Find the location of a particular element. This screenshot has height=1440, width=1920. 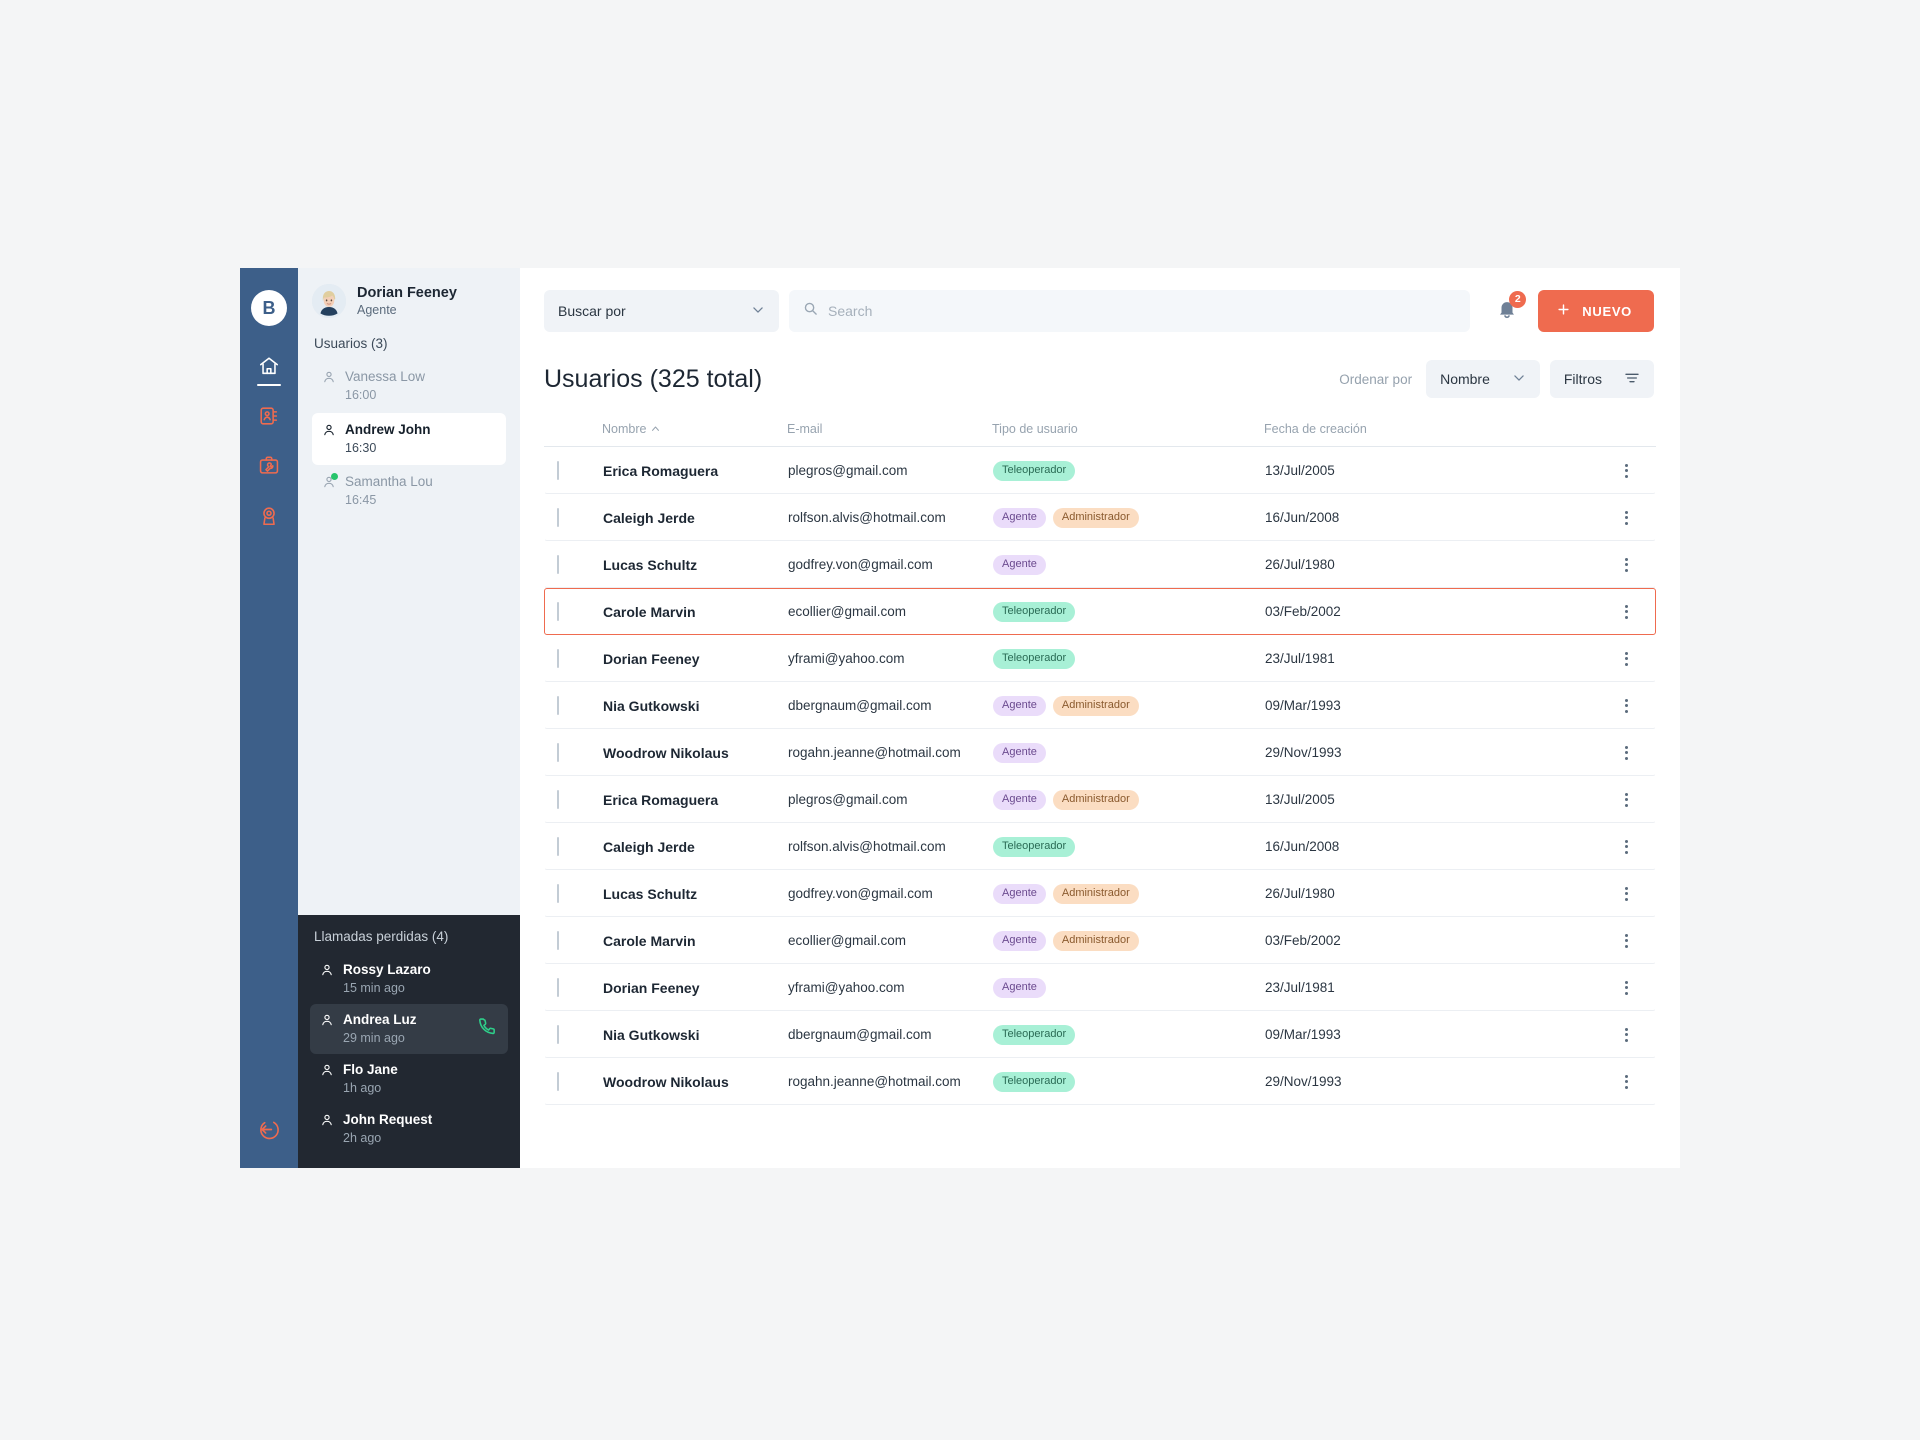

rail-item-home is located at coordinates (269, 366).